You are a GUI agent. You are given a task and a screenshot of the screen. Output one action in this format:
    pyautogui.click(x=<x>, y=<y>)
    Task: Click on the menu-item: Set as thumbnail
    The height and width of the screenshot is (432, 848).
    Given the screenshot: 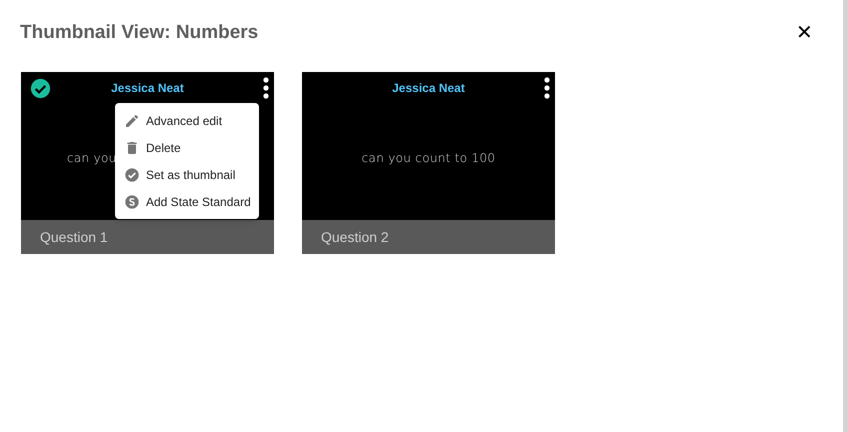 What is the action you would take?
    pyautogui.click(x=187, y=174)
    